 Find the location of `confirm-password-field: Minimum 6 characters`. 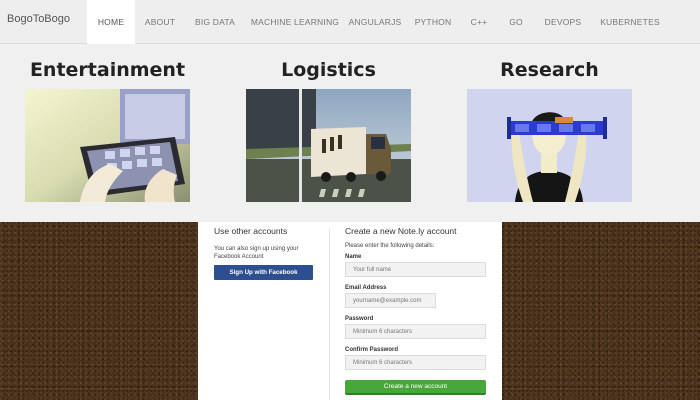

confirm-password-field: Minimum 6 characters is located at coordinates (415, 362).